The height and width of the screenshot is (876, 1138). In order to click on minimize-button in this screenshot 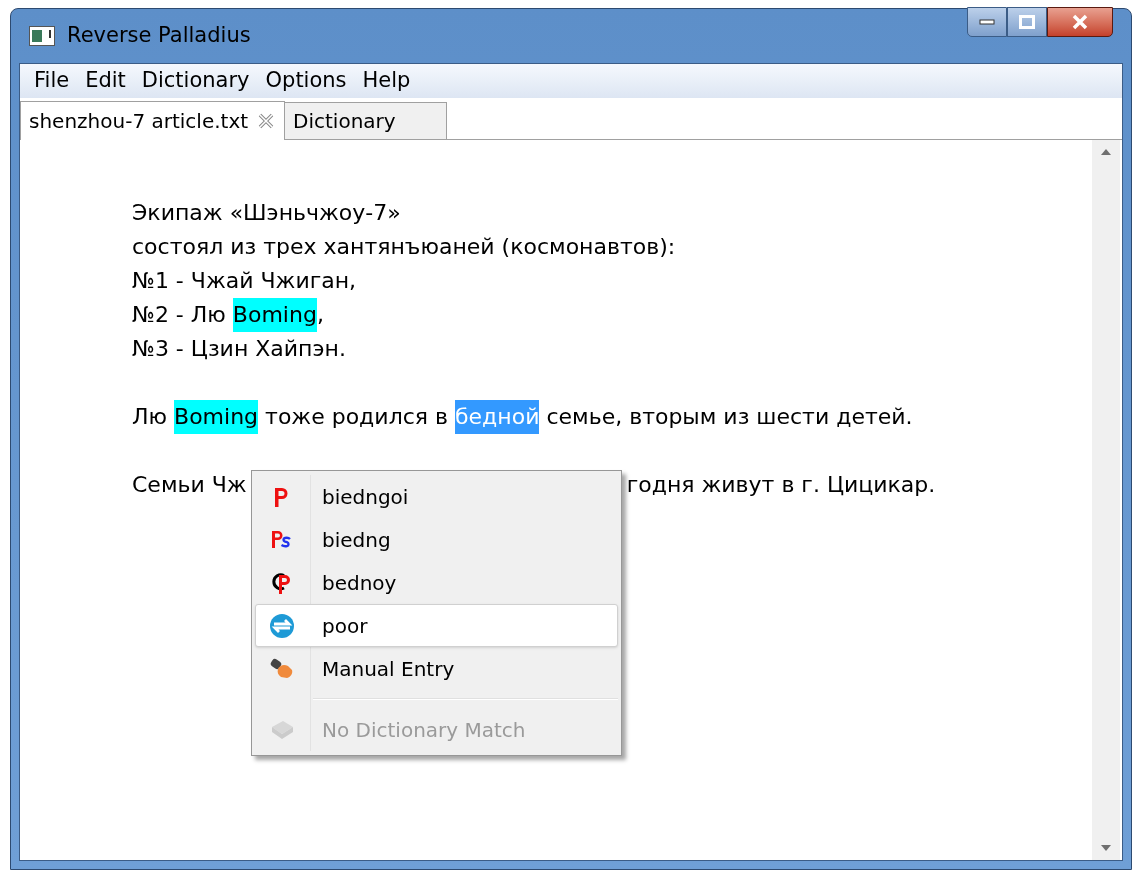, I will do `click(987, 22)`.